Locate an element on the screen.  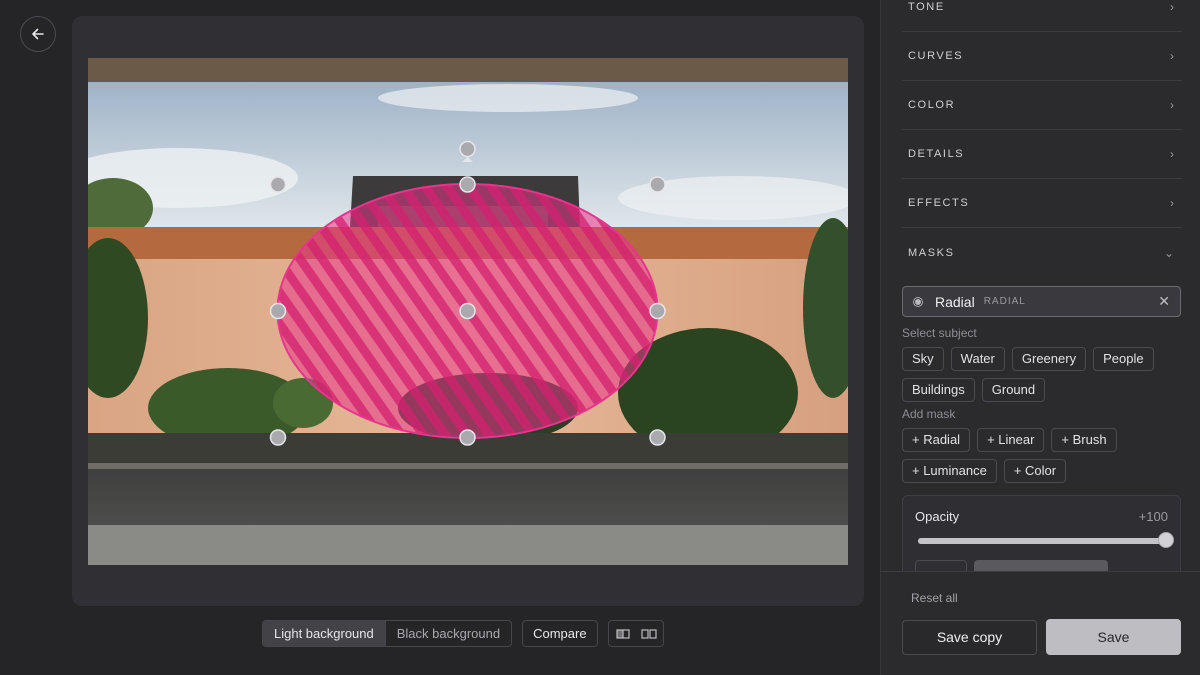
opacity-label: Opacity is located at coordinates (937, 516).